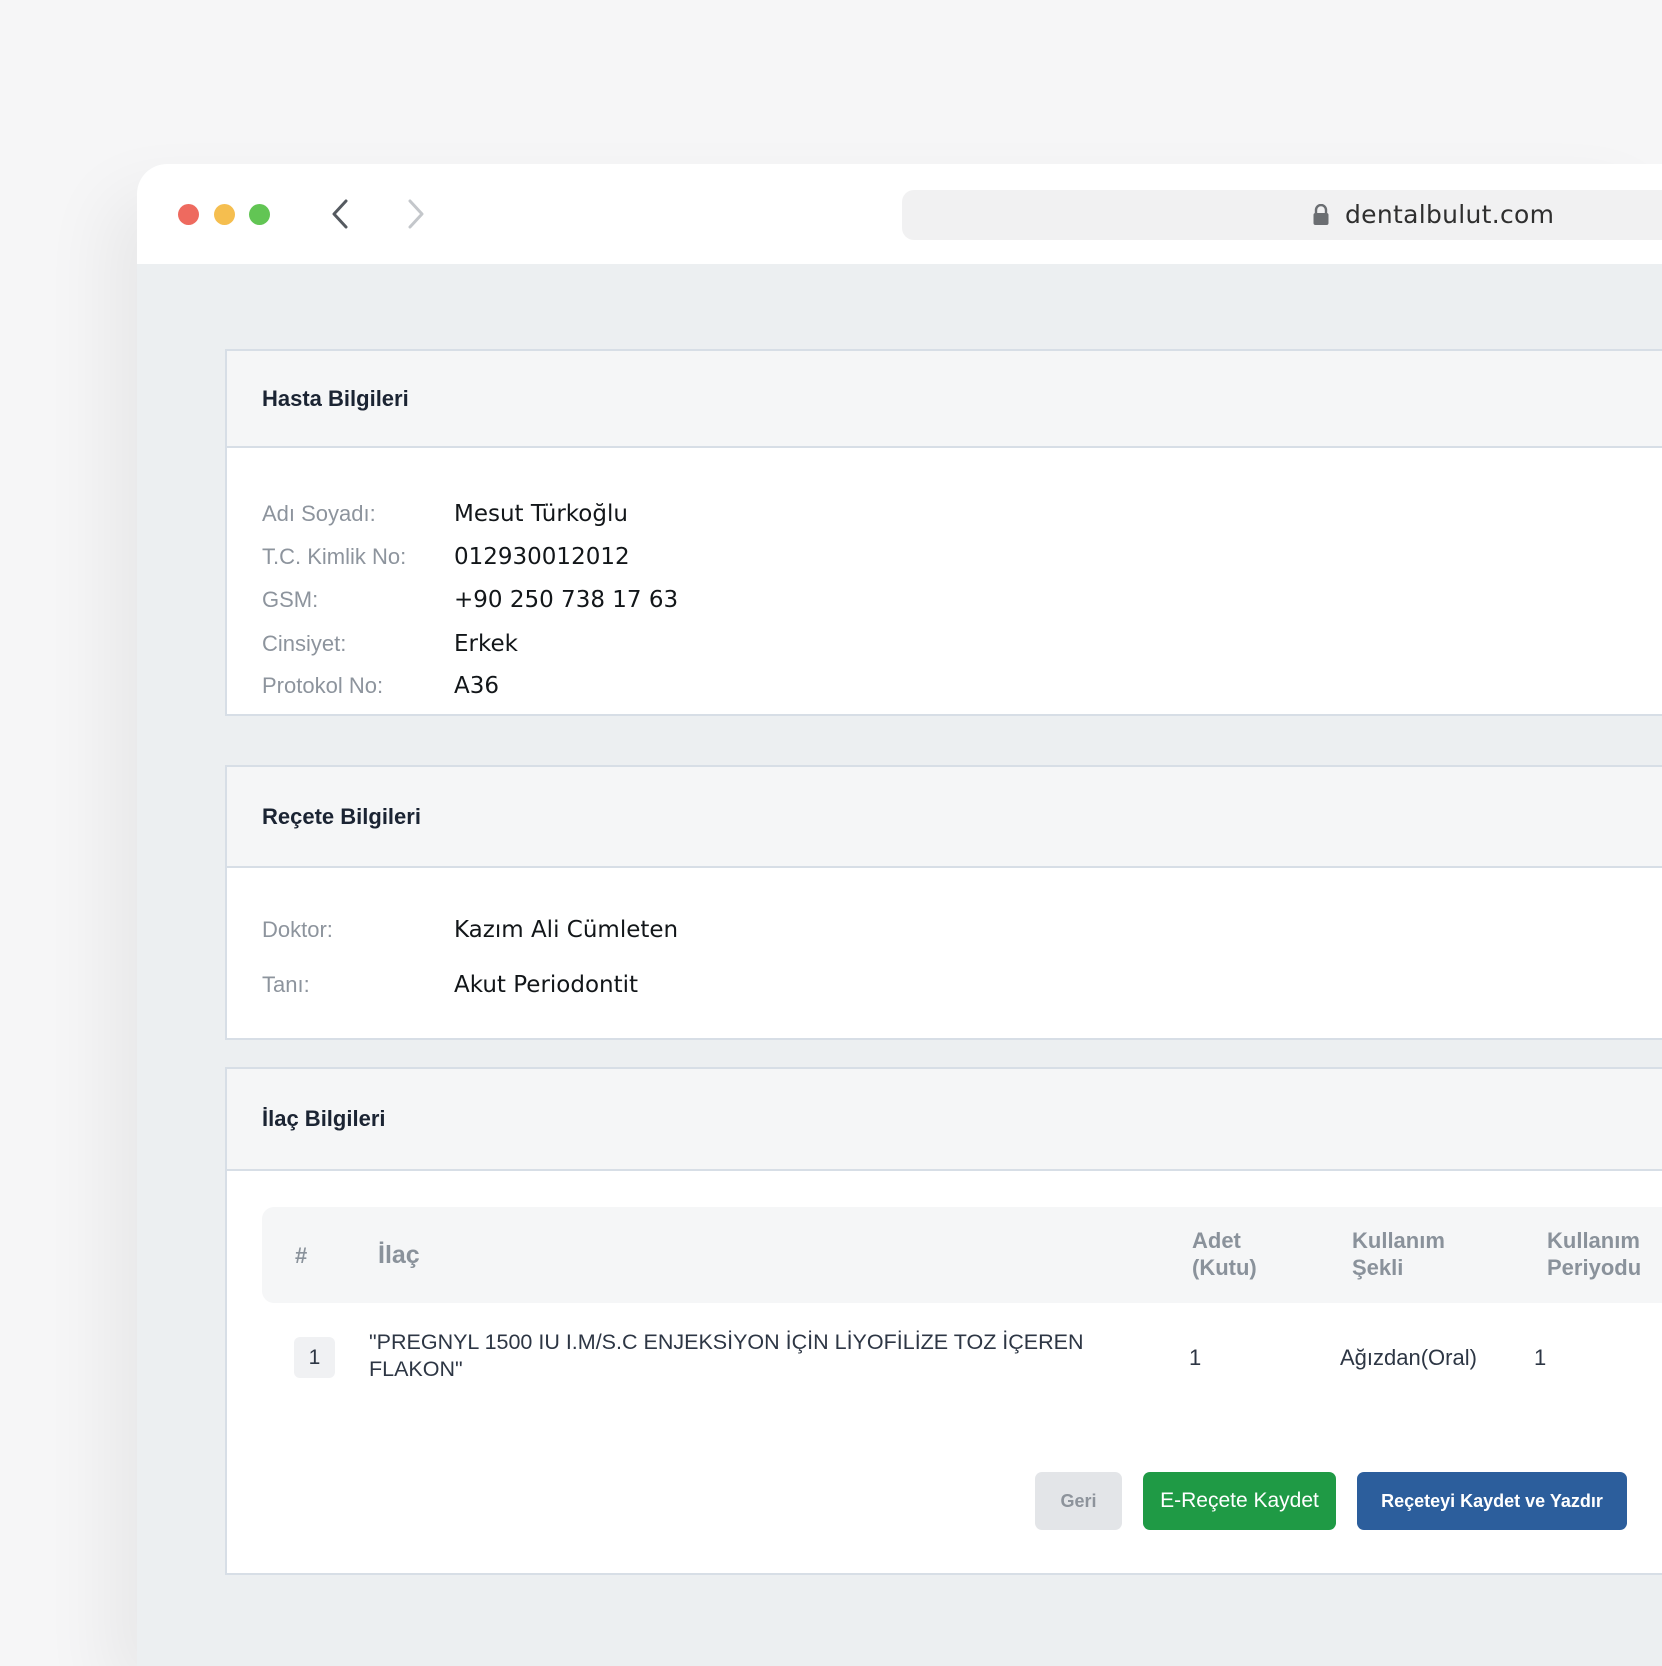  What do you see at coordinates (1398, 1240) in the screenshot?
I see `column-header-usage-line1: Kullanım` at bounding box center [1398, 1240].